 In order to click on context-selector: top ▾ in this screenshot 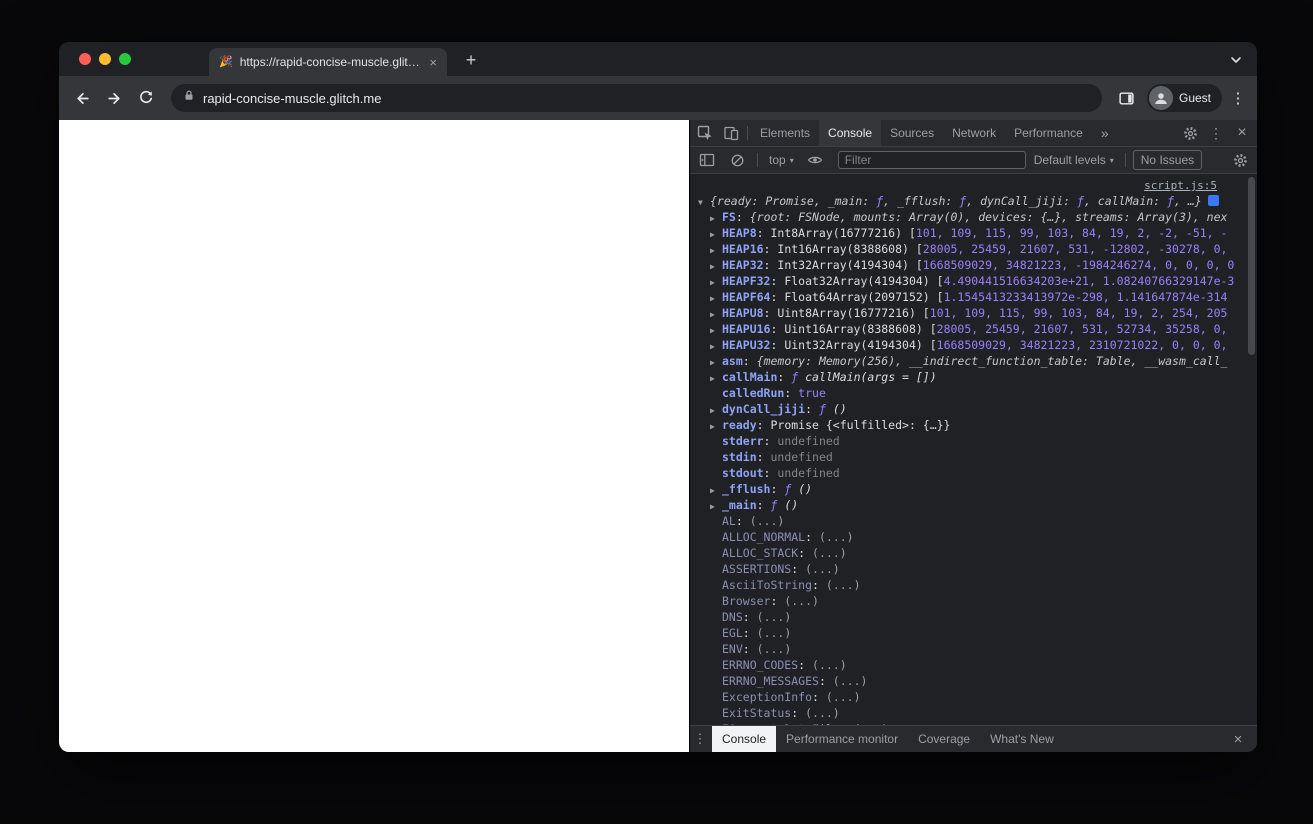, I will do `click(781, 160)`.